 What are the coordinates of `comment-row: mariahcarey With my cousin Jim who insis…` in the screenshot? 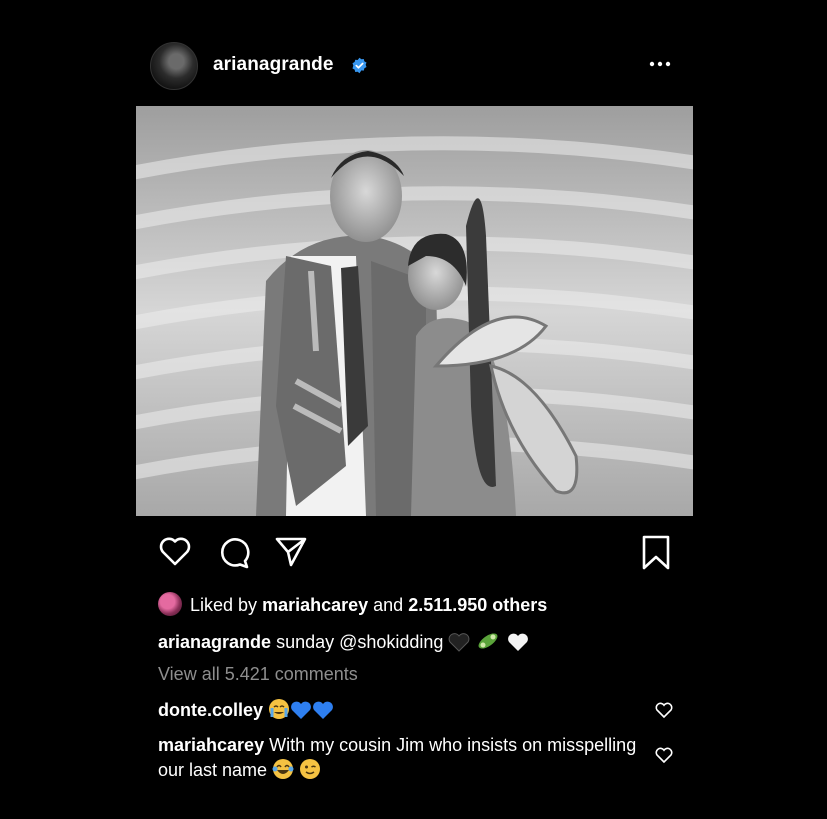 It's located at (398, 758).